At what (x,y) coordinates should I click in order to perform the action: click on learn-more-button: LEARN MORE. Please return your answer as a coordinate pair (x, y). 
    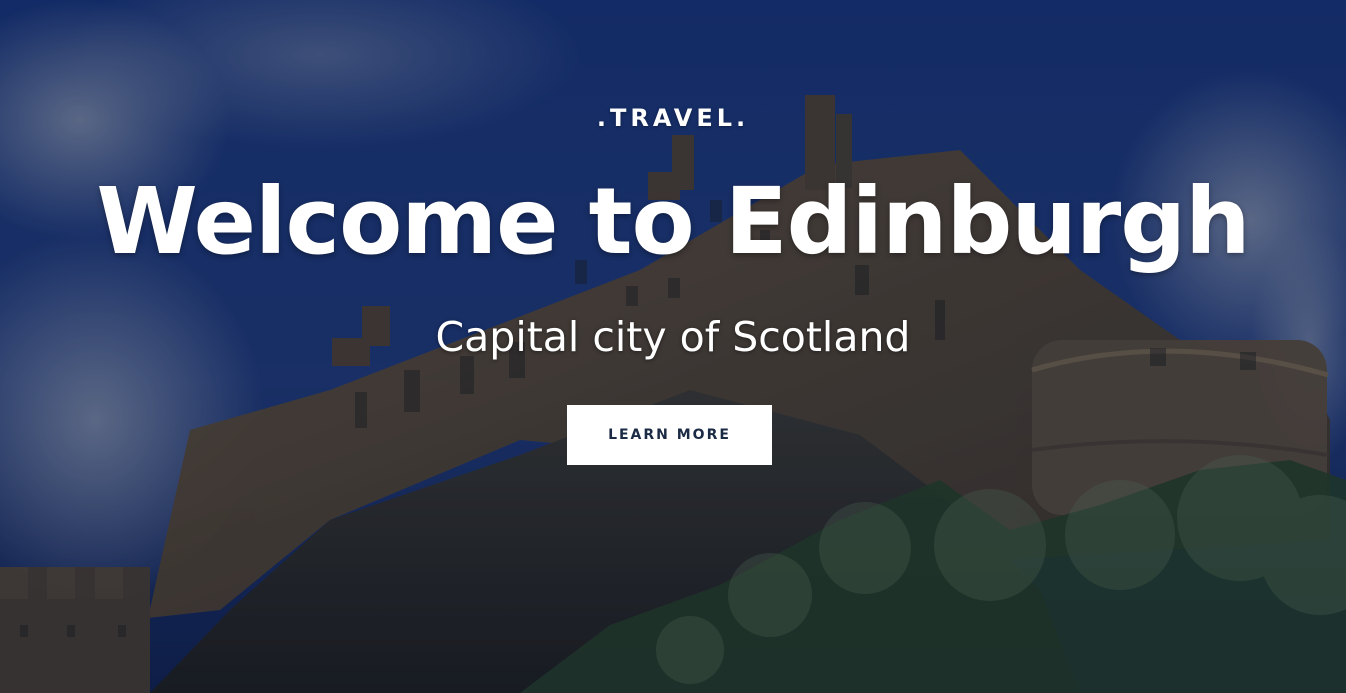
    Looking at the image, I should click on (669, 435).